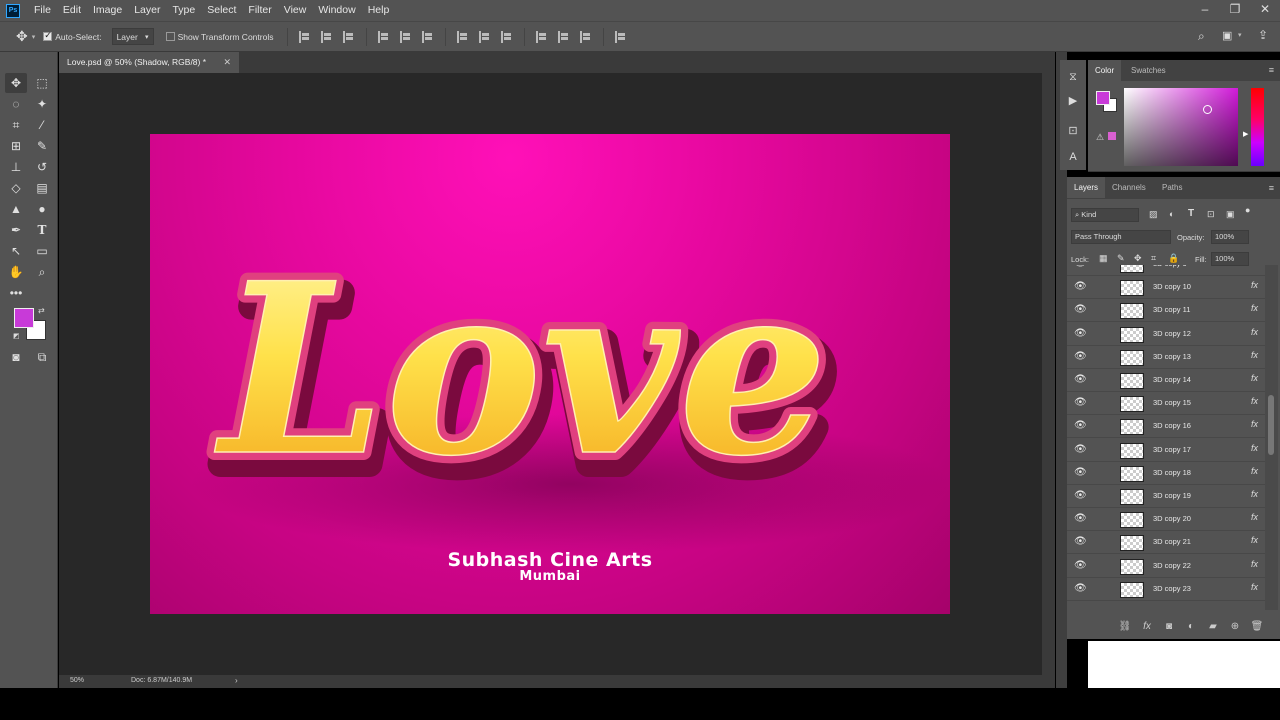 The height and width of the screenshot is (720, 1280). I want to click on pen-tool-icon: ✒, so click(16, 230).